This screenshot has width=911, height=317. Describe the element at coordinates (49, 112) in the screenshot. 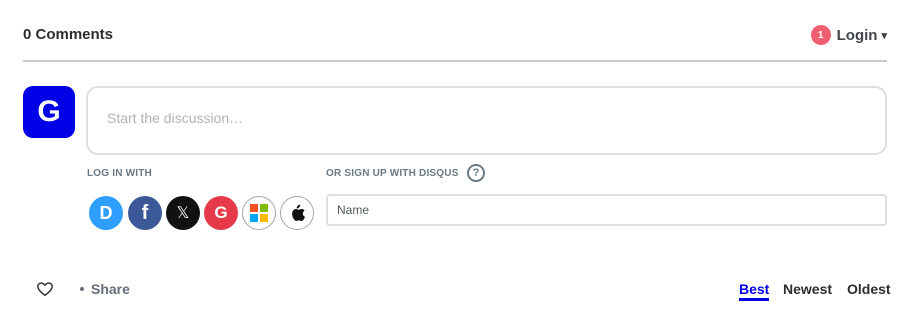

I see `avatar: G` at that location.